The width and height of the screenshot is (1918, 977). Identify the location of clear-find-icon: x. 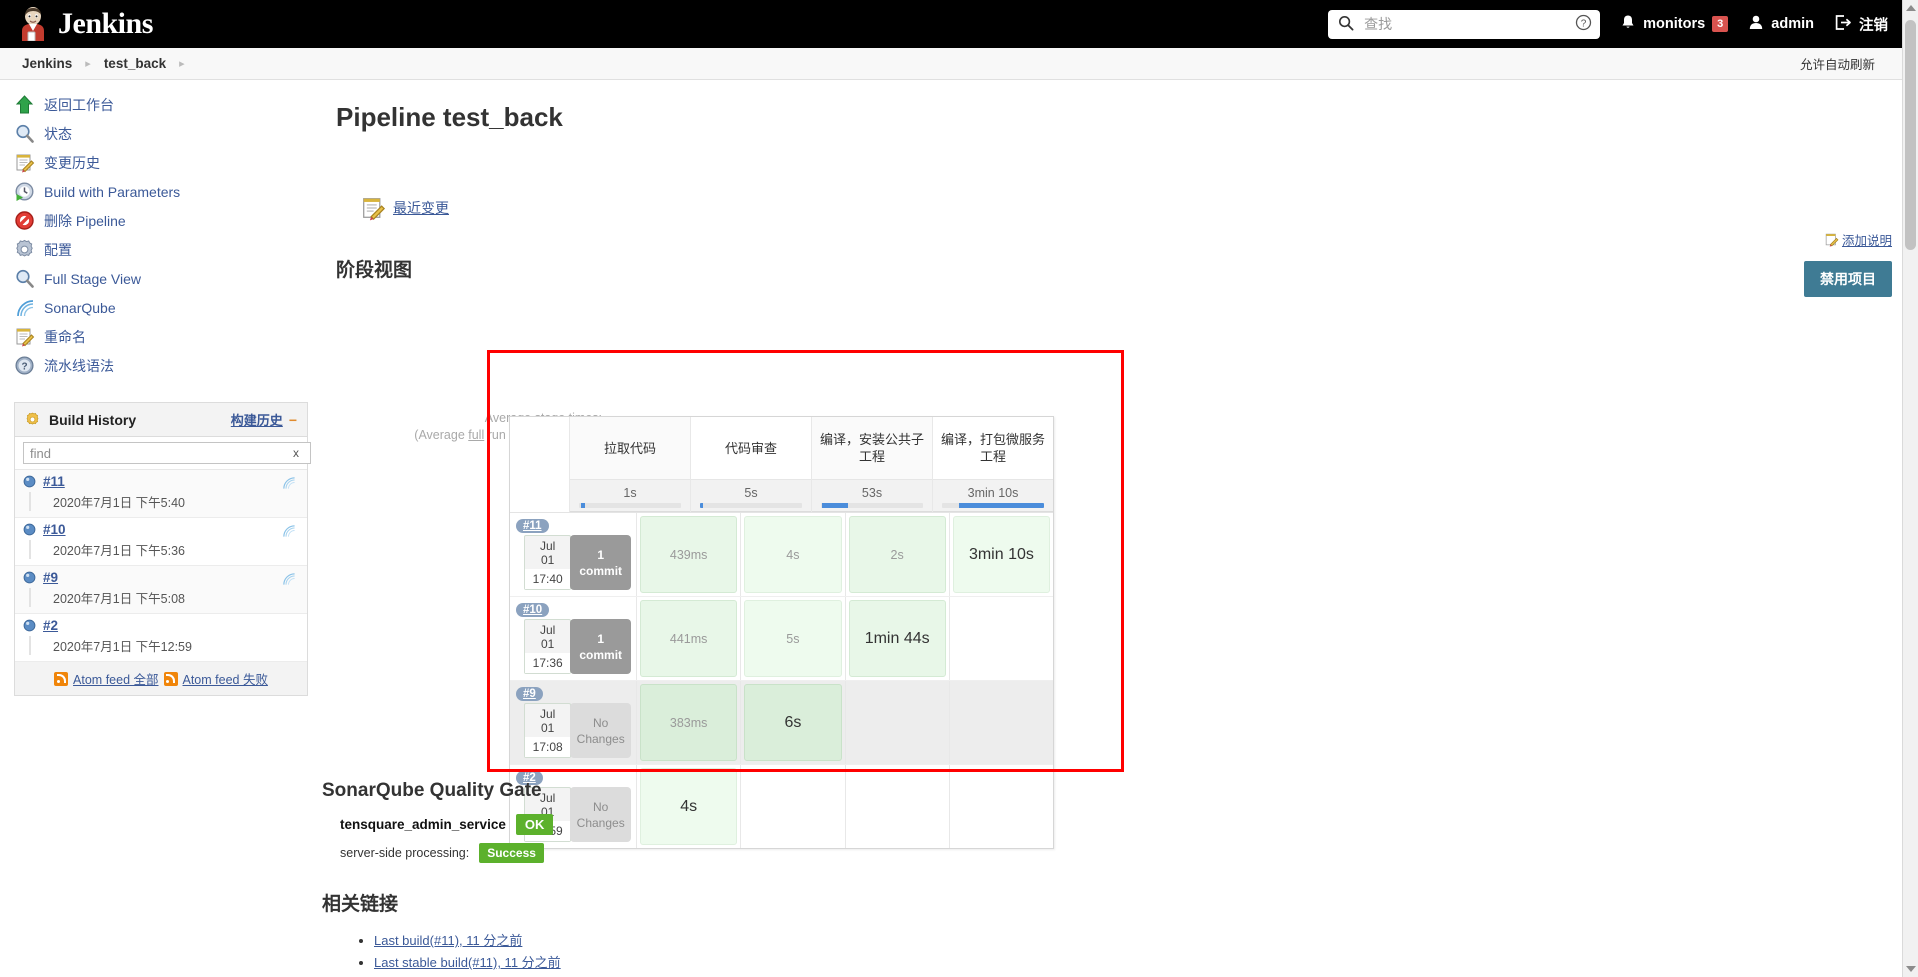
(296, 453).